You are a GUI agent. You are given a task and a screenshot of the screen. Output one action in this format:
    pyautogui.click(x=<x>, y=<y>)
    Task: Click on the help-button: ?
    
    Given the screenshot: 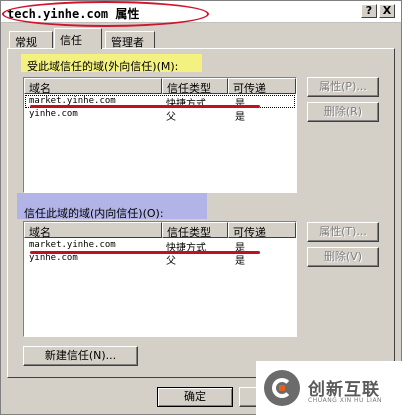 What is the action you would take?
    pyautogui.click(x=369, y=11)
    